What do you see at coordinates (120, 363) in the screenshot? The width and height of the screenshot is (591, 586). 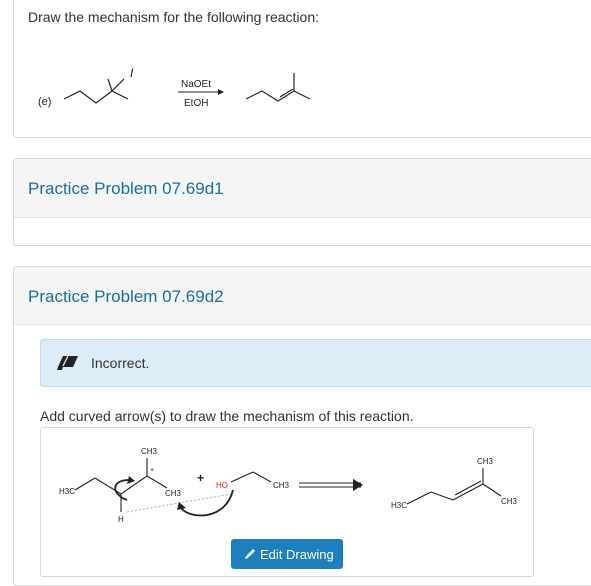 I see `alert-text: Incorrect.` at bounding box center [120, 363].